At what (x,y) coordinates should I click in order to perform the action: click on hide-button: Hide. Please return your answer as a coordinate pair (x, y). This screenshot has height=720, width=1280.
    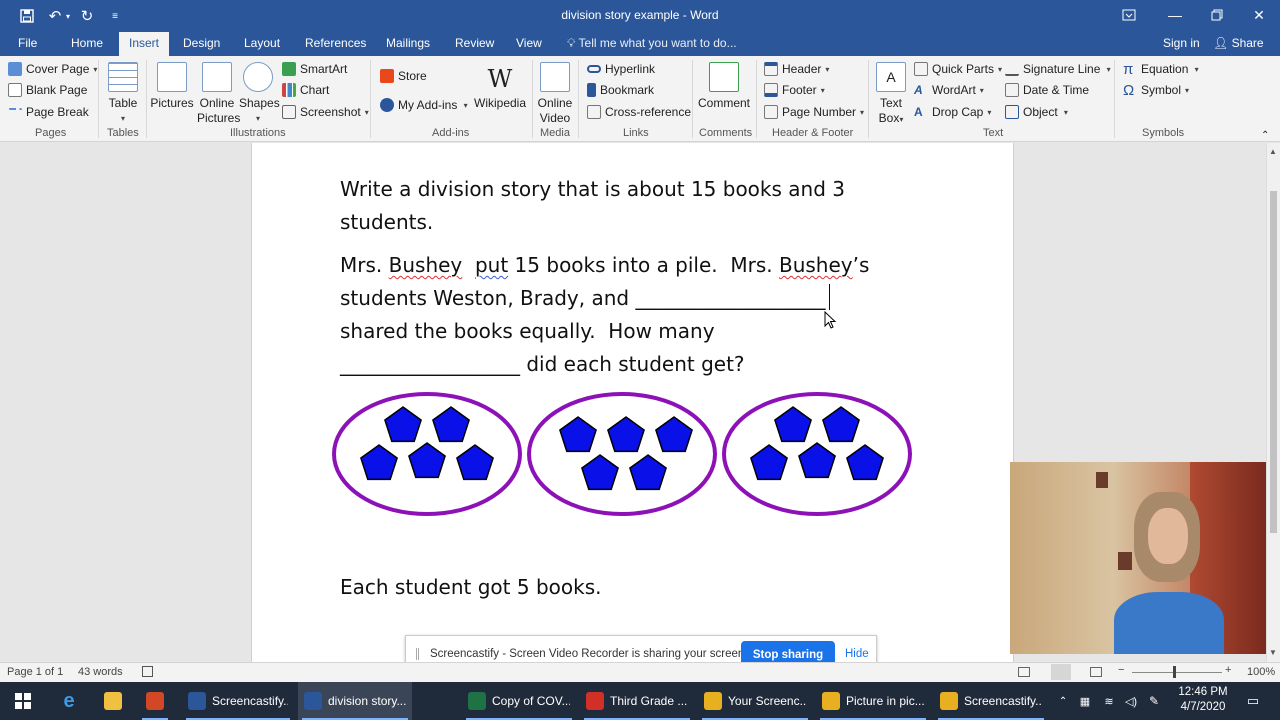
    Looking at the image, I should click on (857, 654).